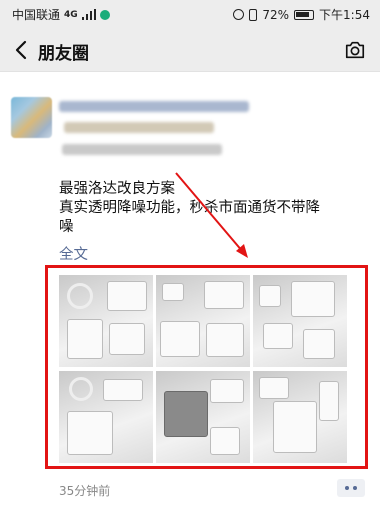 This screenshot has width=380, height=523. What do you see at coordinates (190, 50) in the screenshot?
I see `nav-bar: 朋友圈` at bounding box center [190, 50].